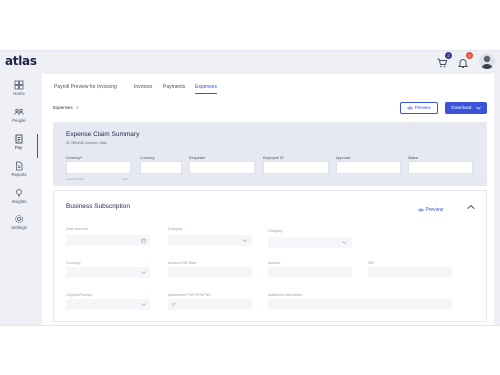 The height and width of the screenshot is (375, 500). Describe the element at coordinates (174, 88) in the screenshot. I see `tab-payments: Payments` at that location.